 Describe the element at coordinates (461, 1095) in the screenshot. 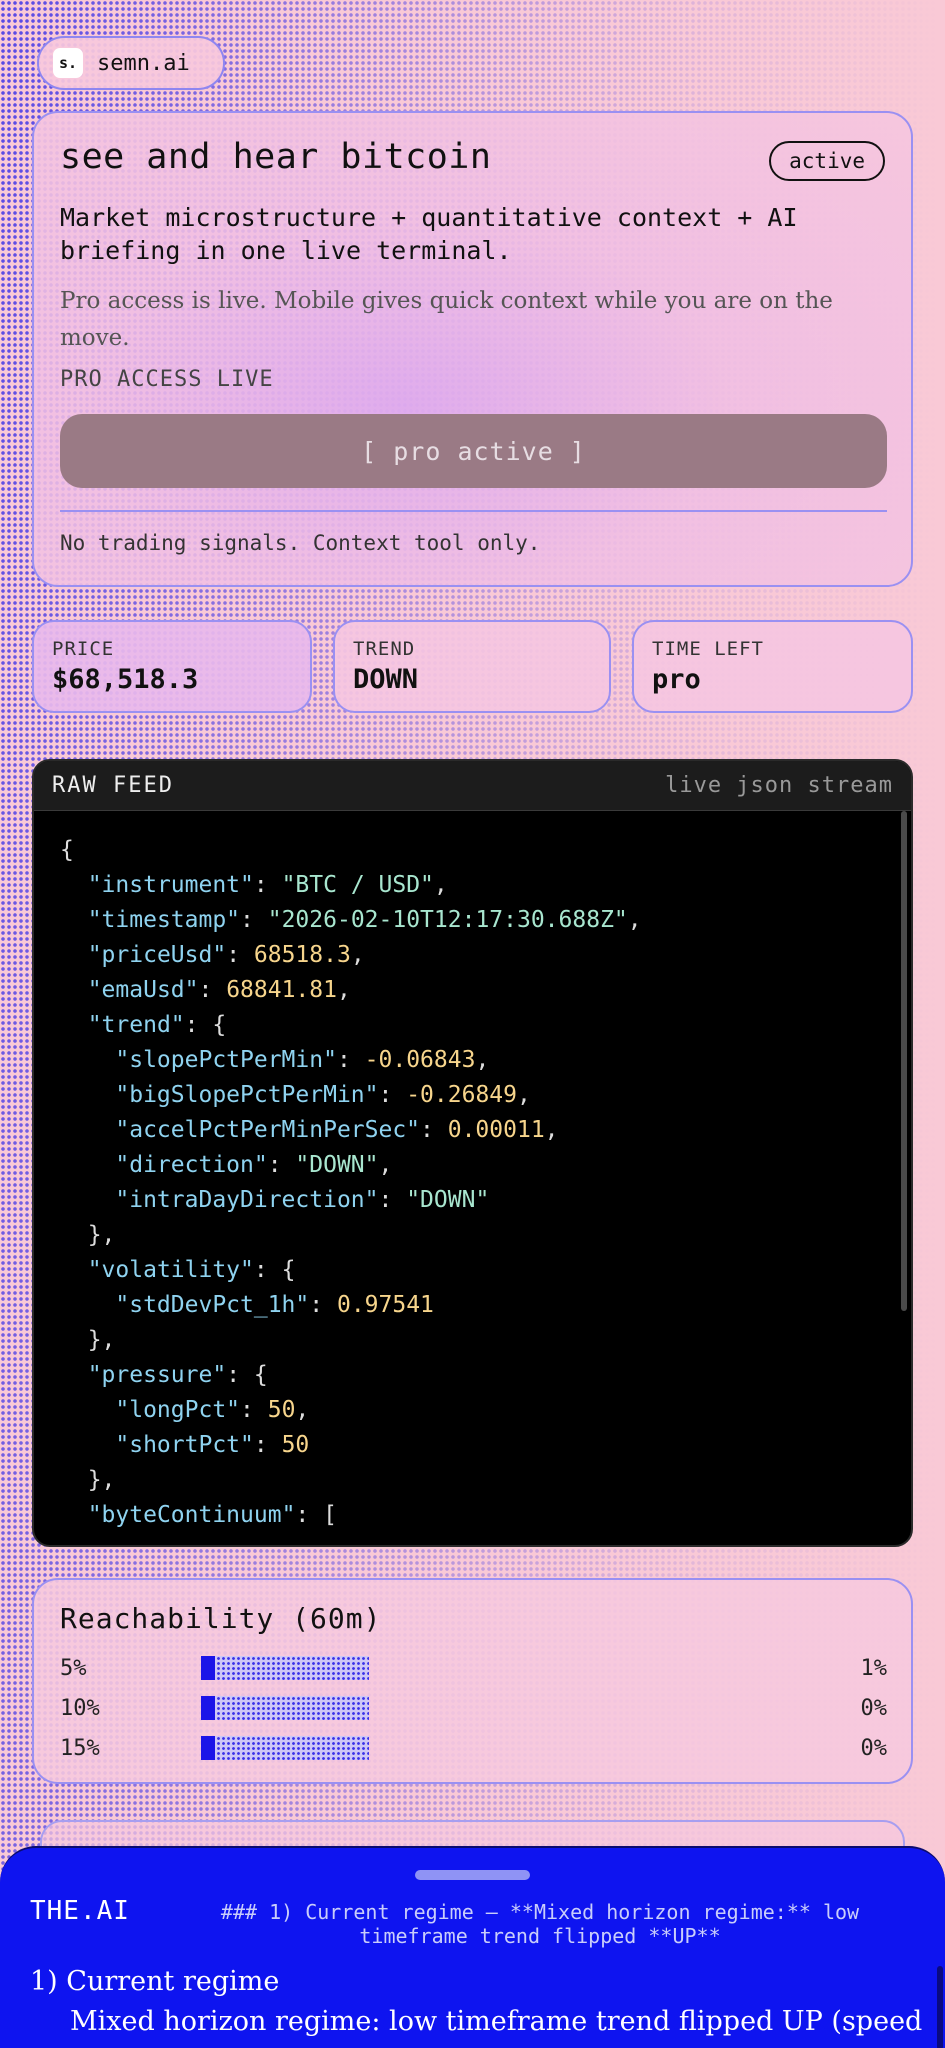

I see `json-token: -0.26849` at that location.